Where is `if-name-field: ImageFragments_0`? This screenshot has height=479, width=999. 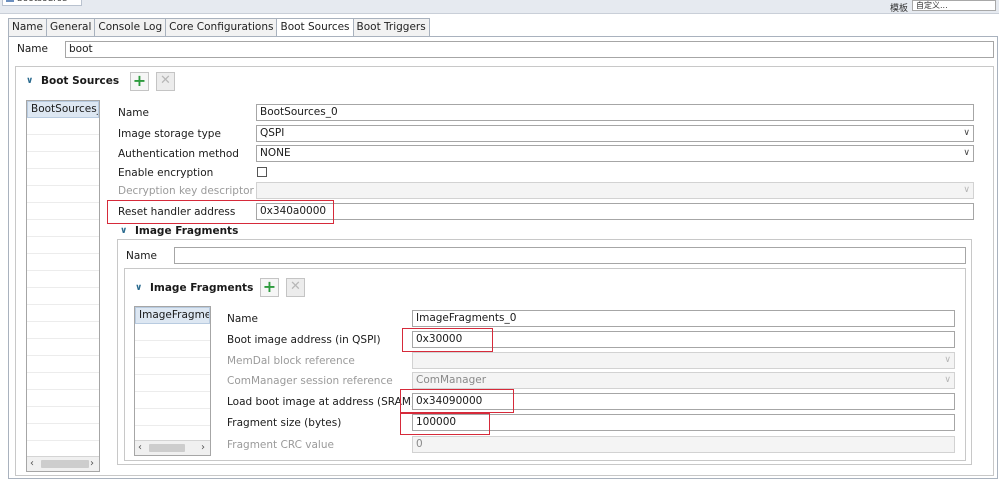 if-name-field: ImageFragments_0 is located at coordinates (683, 318).